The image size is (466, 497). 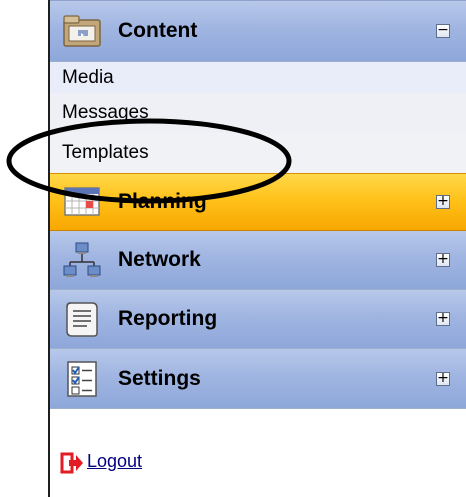 I want to click on section-header-reporting: Reporting +, so click(x=258, y=319).